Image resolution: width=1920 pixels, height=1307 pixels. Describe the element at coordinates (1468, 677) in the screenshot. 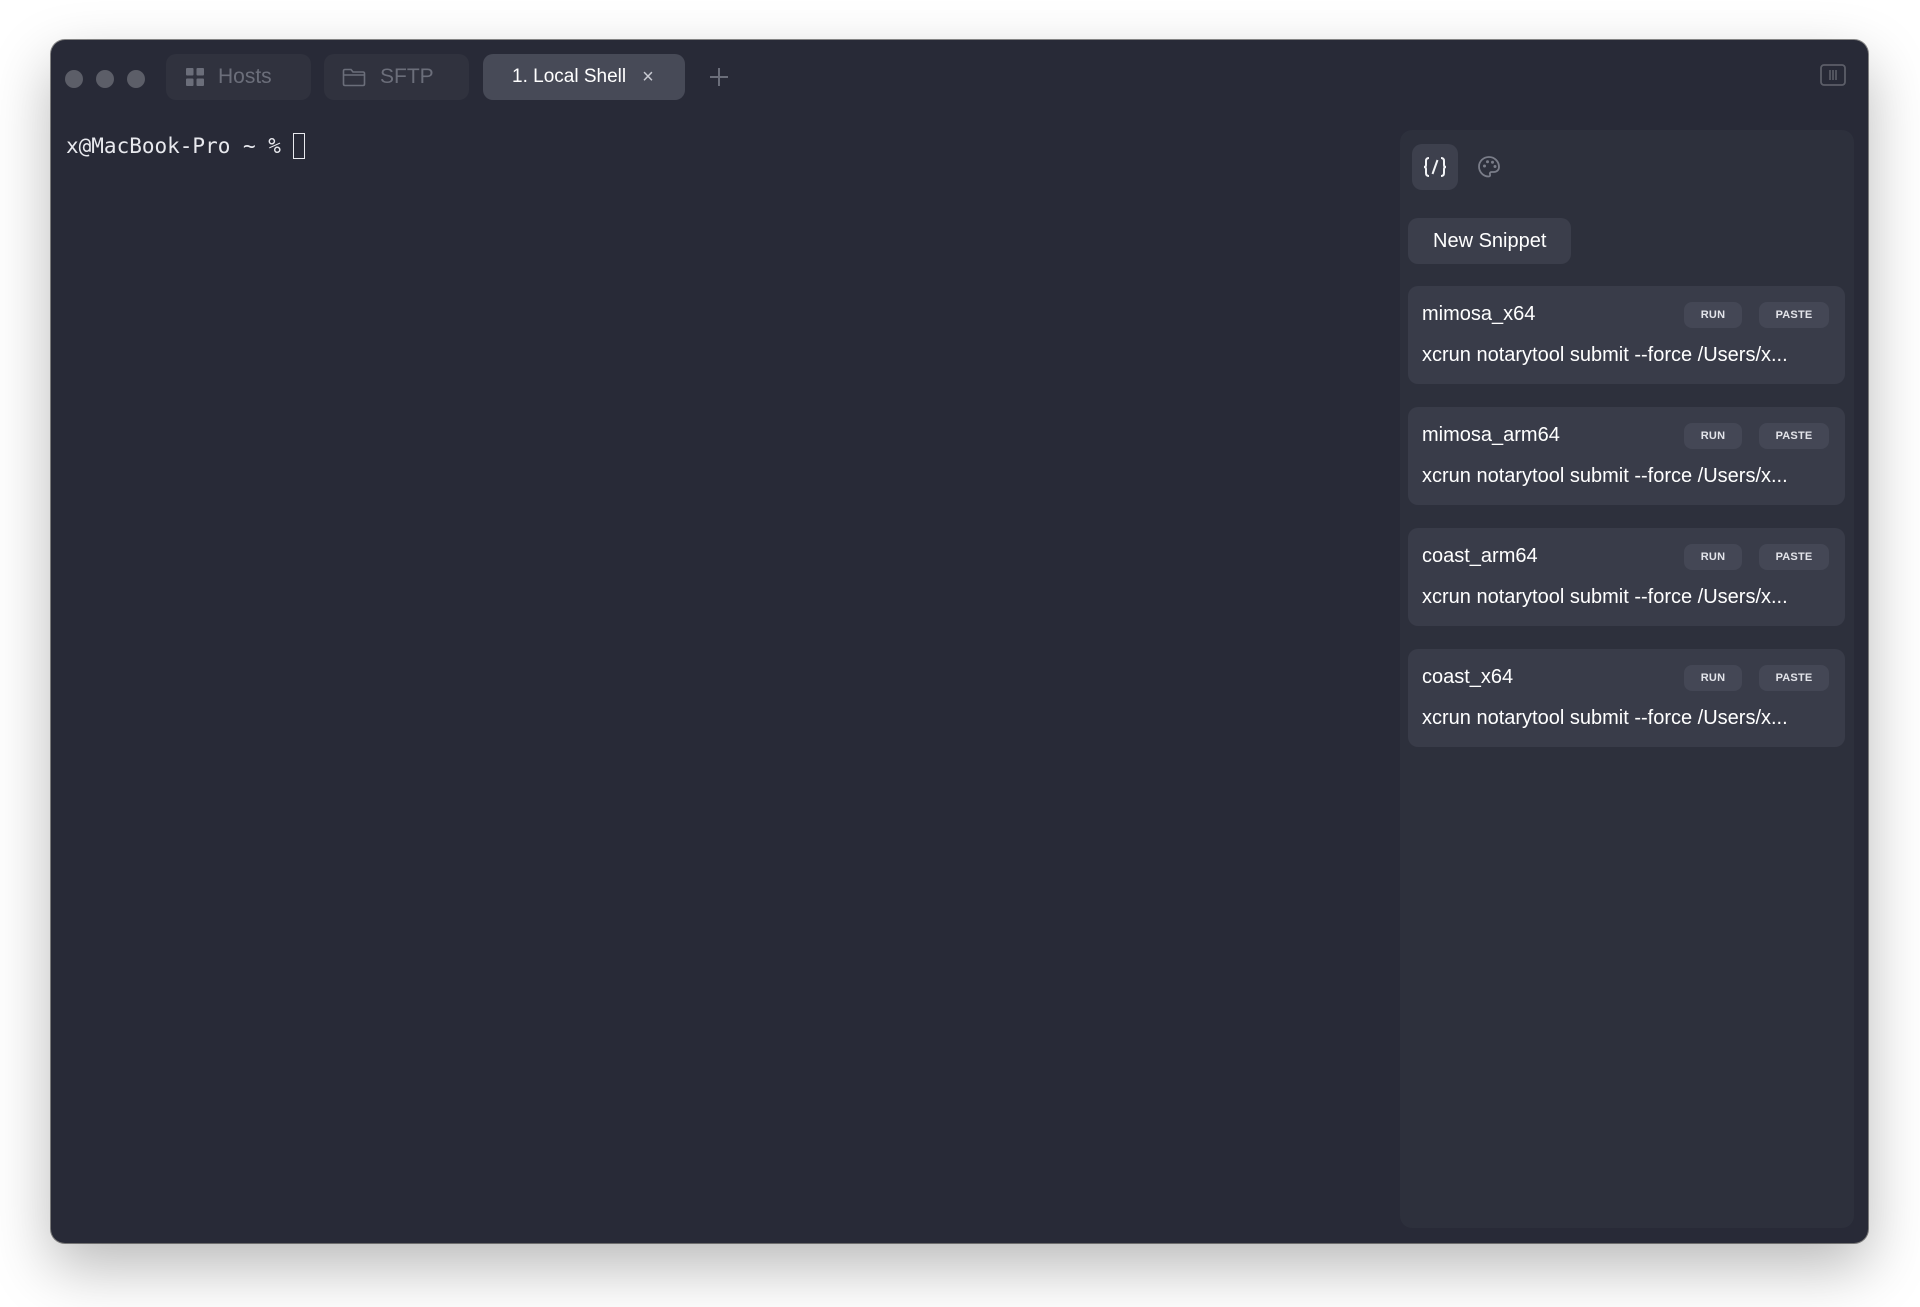

I see `snippet-name: coast_x64` at that location.